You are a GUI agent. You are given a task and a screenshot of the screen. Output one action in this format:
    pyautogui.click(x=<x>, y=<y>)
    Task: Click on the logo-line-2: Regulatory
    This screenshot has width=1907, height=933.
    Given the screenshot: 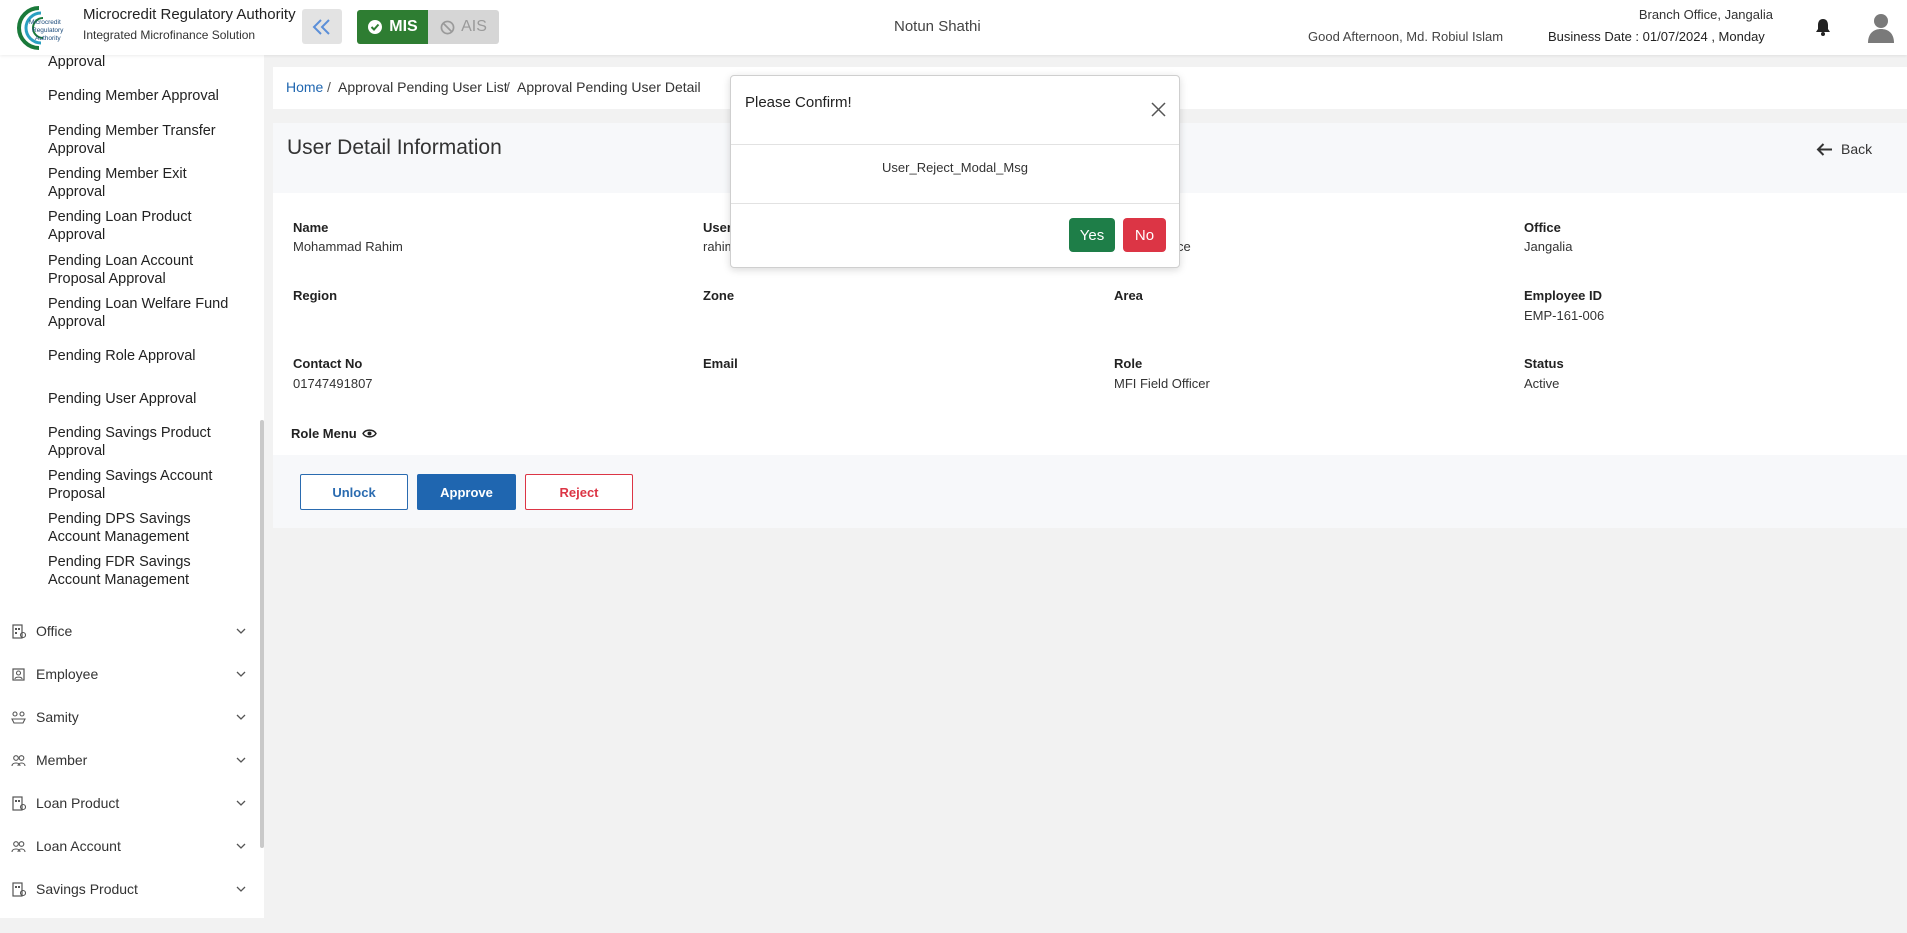 What is the action you would take?
    pyautogui.click(x=48, y=30)
    